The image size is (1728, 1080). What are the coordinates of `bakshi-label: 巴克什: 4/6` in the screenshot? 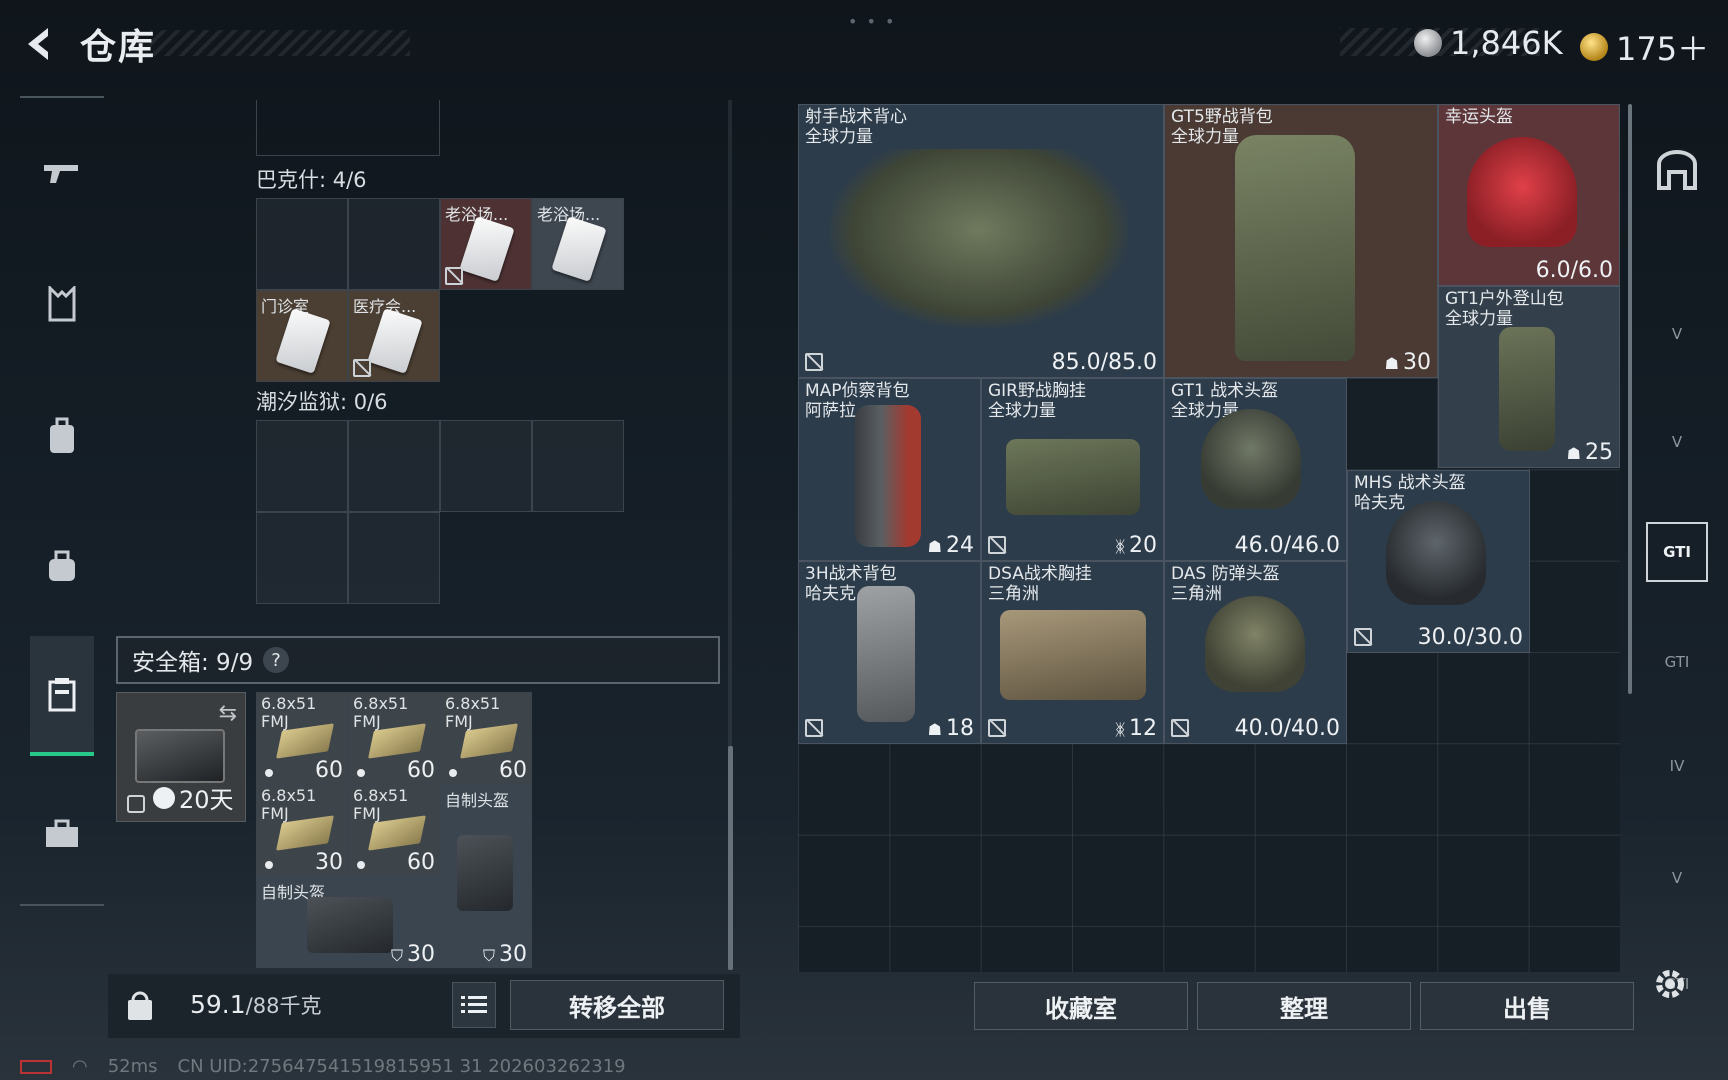 It's located at (311, 180).